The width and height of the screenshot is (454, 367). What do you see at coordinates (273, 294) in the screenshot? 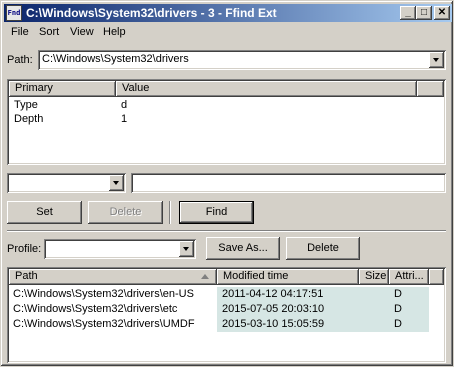
I see `result-modified: 2011-04-12 04:17:51` at bounding box center [273, 294].